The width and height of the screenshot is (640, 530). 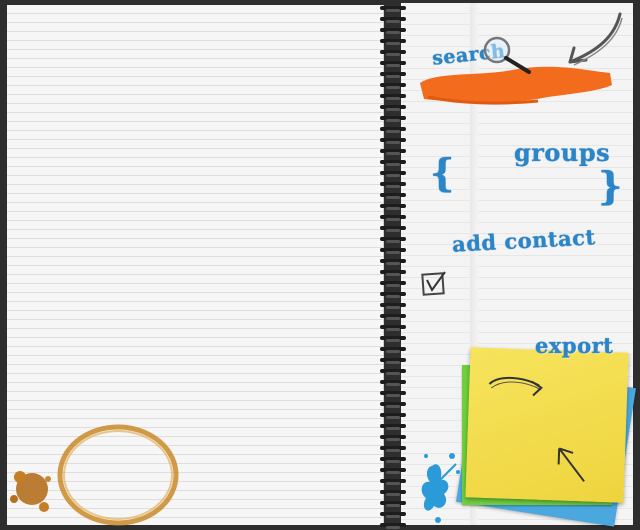 I want to click on sticky-notes-stack, so click(x=545, y=437).